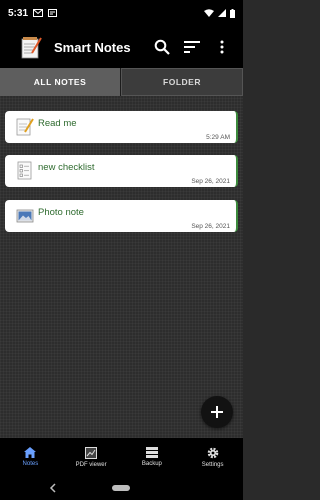 The width and height of the screenshot is (320, 500). What do you see at coordinates (30, 452) in the screenshot?
I see `home-icon` at bounding box center [30, 452].